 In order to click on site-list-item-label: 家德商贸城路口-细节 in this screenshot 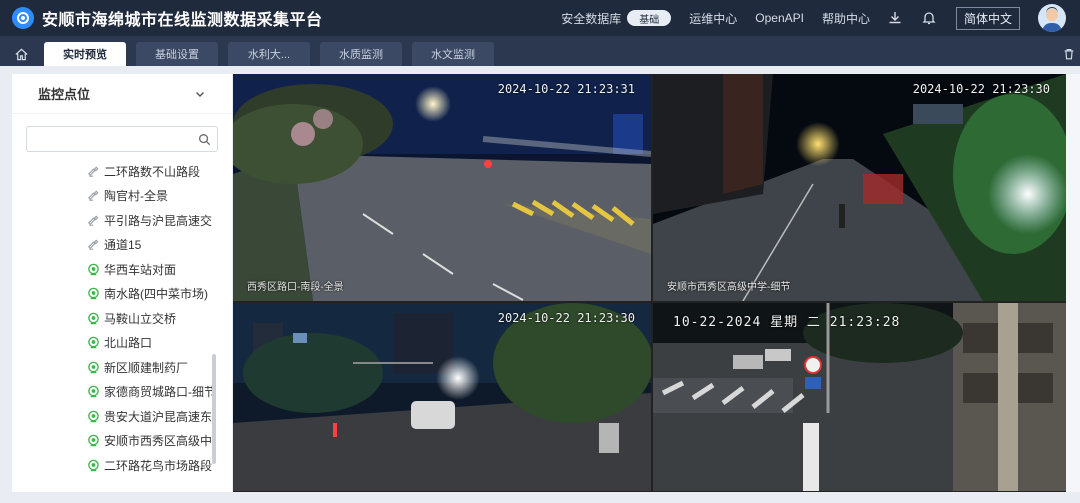, I will do `click(159, 392)`.